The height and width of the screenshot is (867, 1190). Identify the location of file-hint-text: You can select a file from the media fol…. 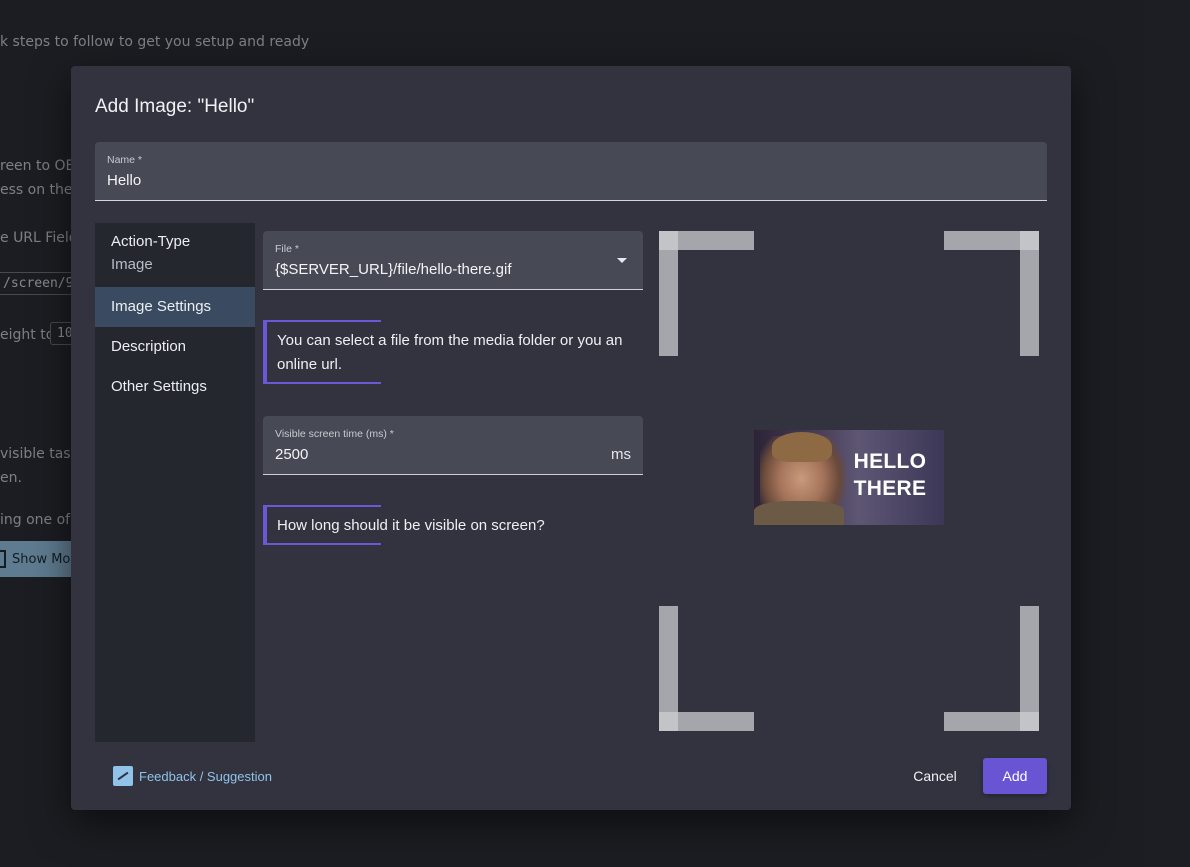
(450, 352).